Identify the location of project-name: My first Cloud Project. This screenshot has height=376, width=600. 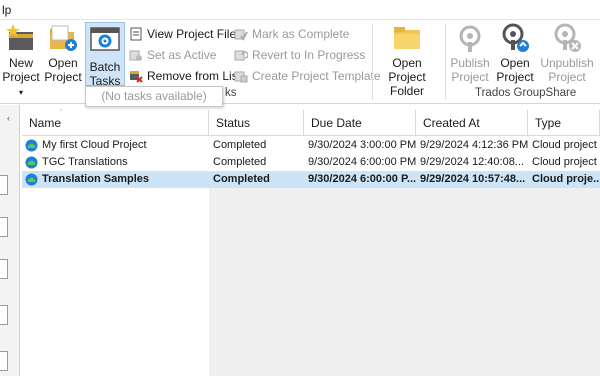
(94, 145).